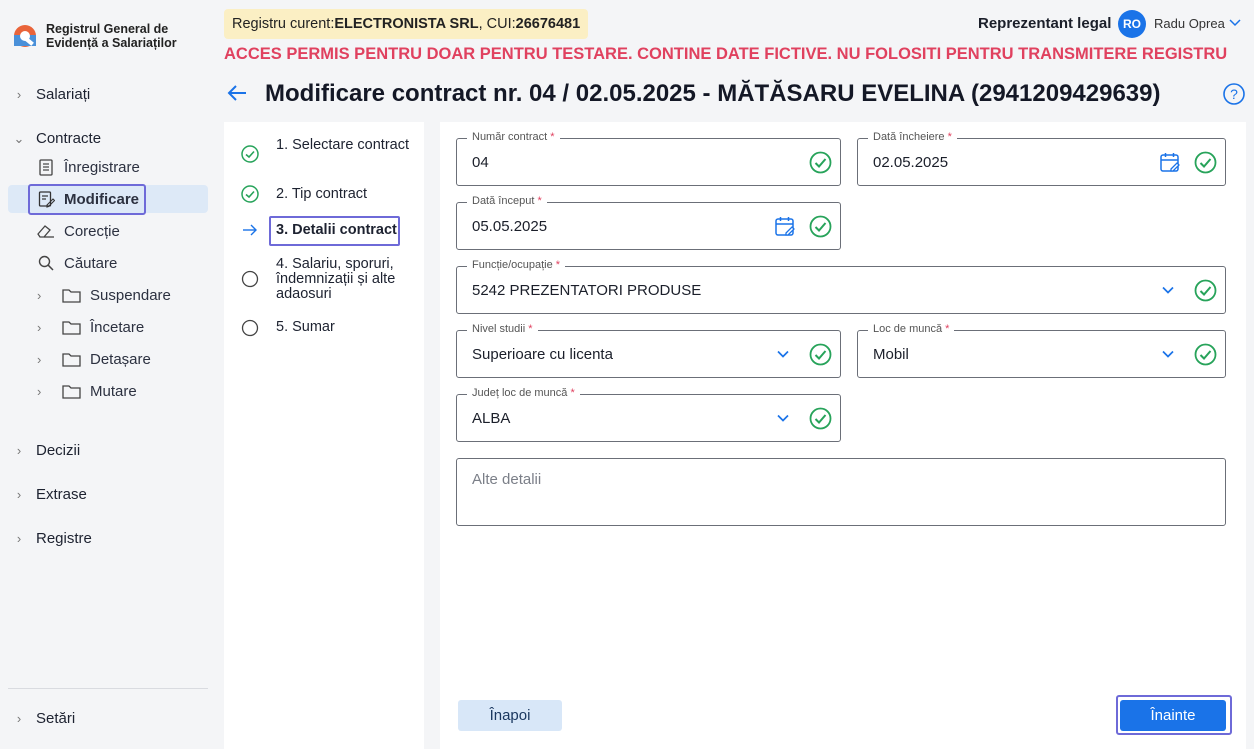  I want to click on registry-cui: 26676481, so click(548, 24).